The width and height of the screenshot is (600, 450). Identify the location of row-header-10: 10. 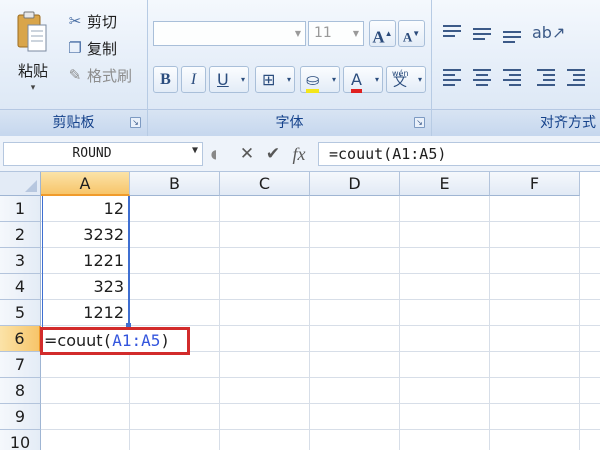
(20, 440).